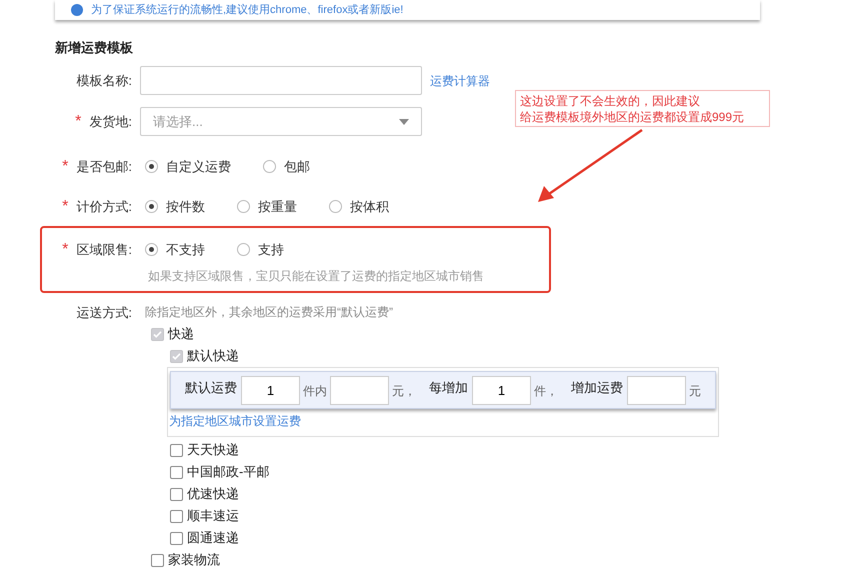 This screenshot has width=865, height=568. I want to click on checkbox-label: 中国邮政-平邮, so click(228, 472).